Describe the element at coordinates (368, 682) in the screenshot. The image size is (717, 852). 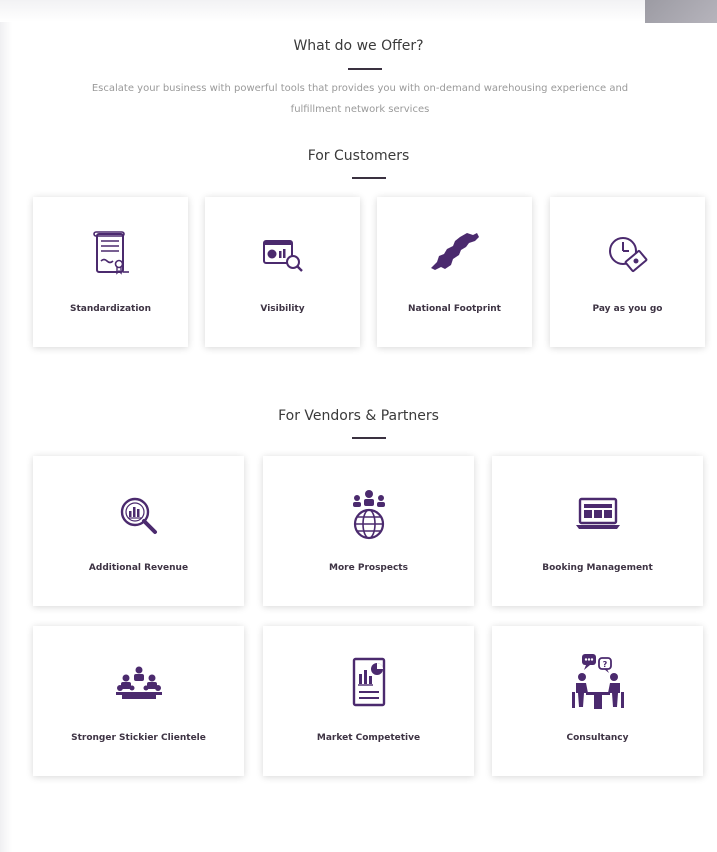
I see `report-chart-icon` at that location.